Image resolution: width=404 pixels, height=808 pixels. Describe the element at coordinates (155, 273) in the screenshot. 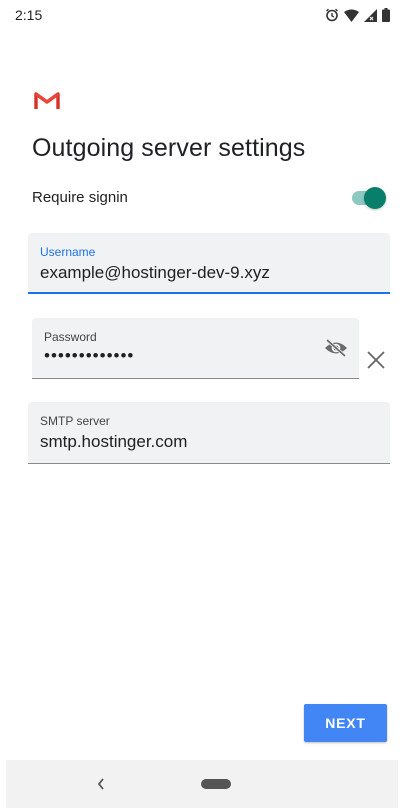

I see `username-value: example@hostinger-dev-9.xyz` at that location.